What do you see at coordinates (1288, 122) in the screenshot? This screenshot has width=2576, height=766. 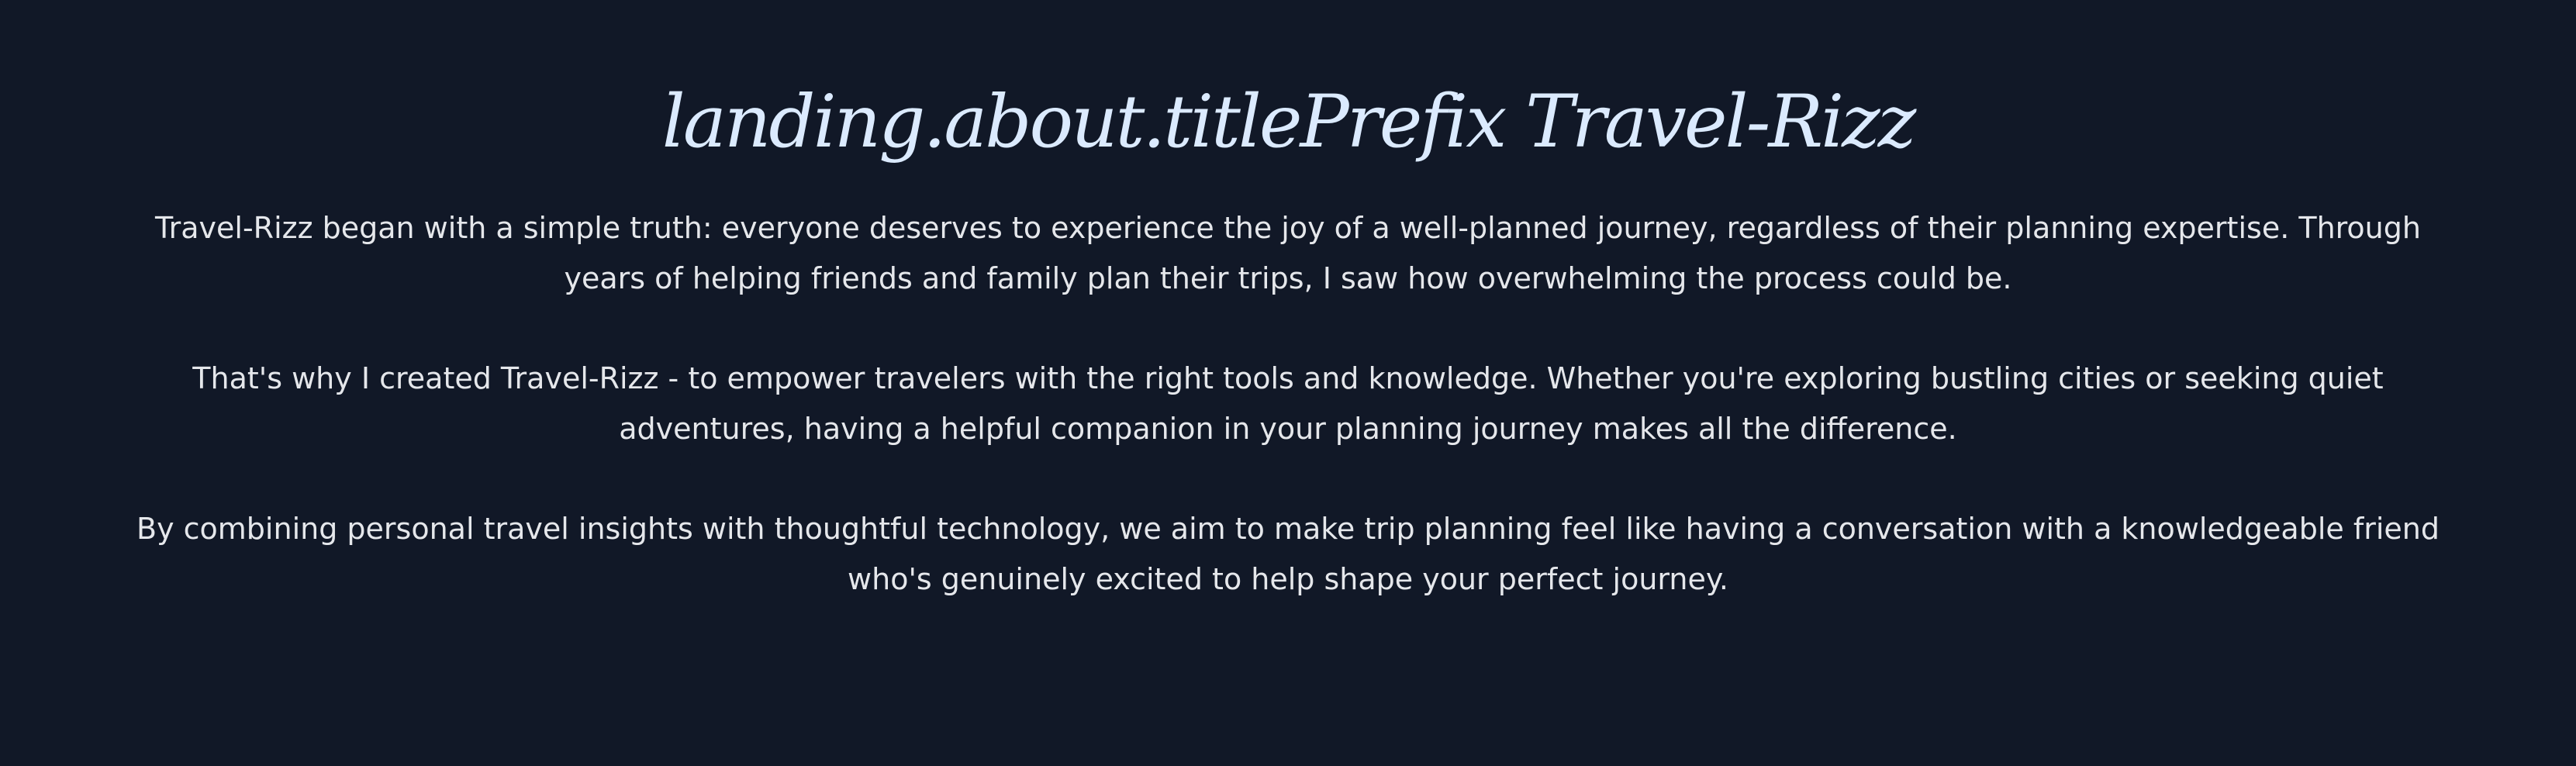 I see `about-title: landing.about.titlePrefix Travel-Rizz` at bounding box center [1288, 122].